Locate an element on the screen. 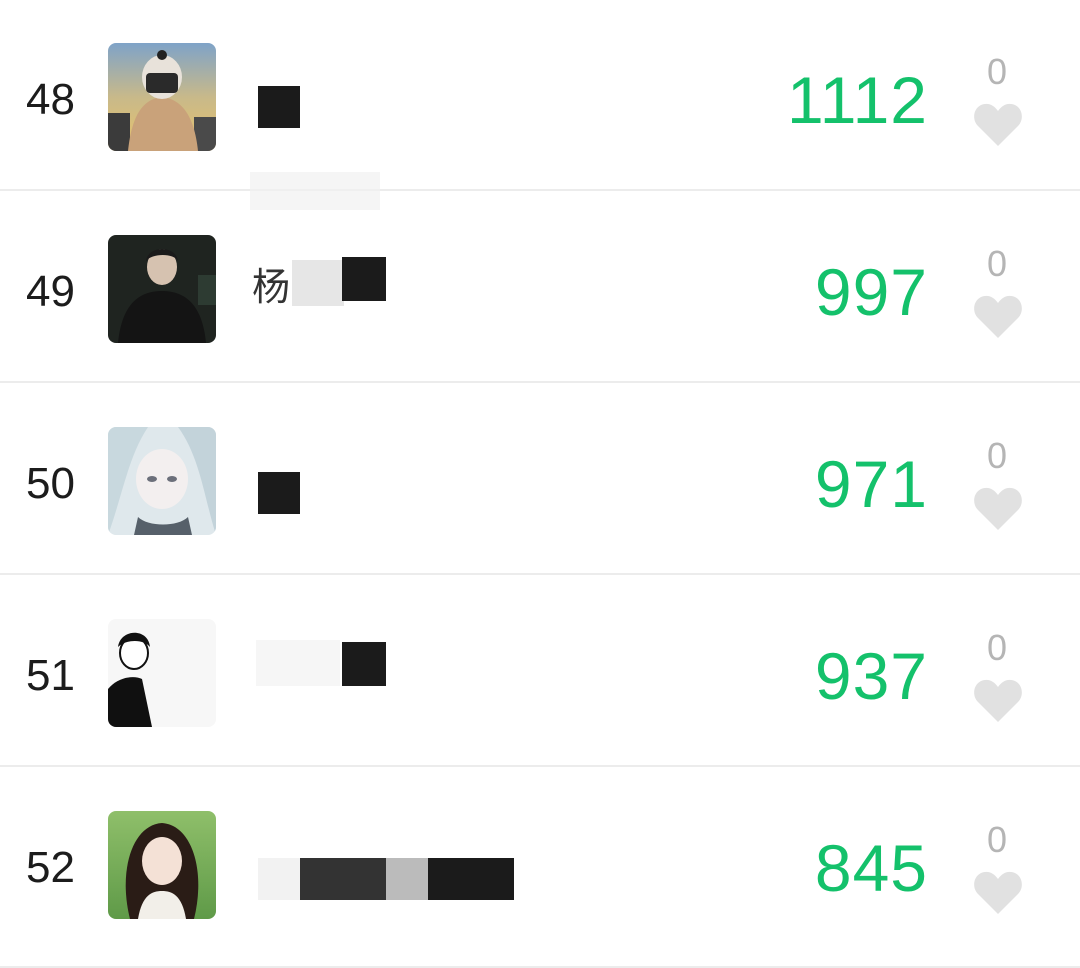 This screenshot has height=968, width=1080. rank-number: 52 is located at coordinates (50, 867).